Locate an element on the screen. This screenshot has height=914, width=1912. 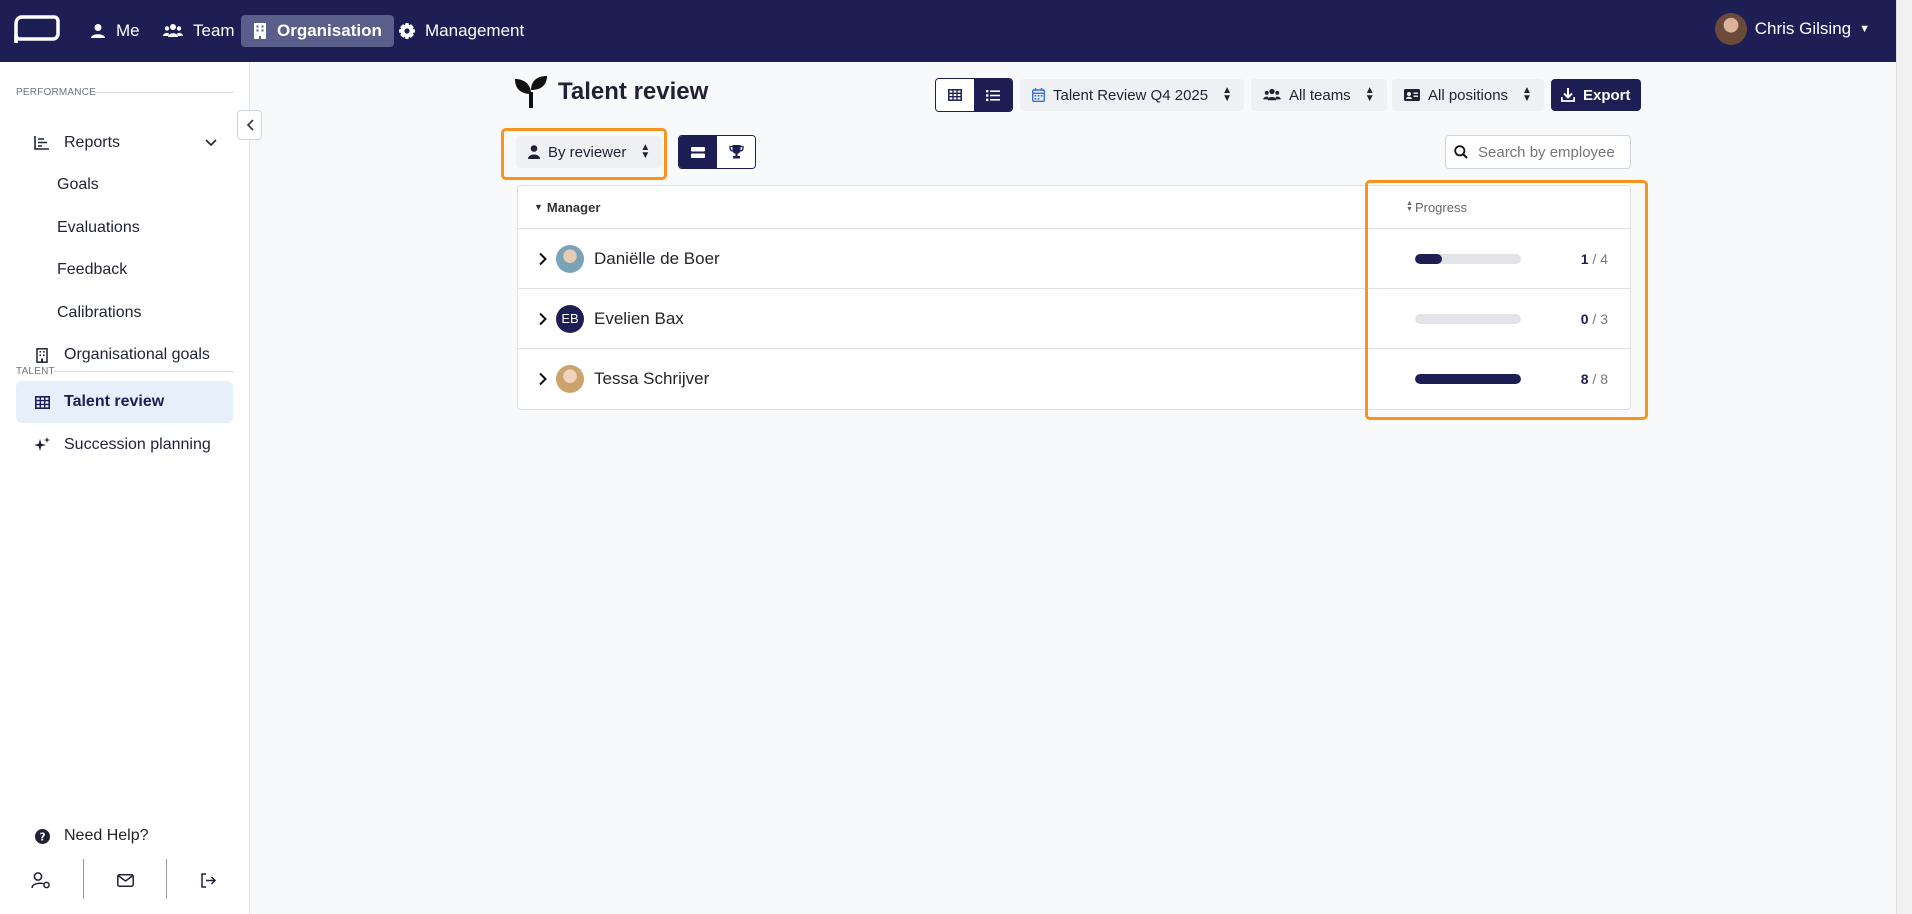
group-by-select: By reviewer ▲ ▼ is located at coordinates (589, 152).